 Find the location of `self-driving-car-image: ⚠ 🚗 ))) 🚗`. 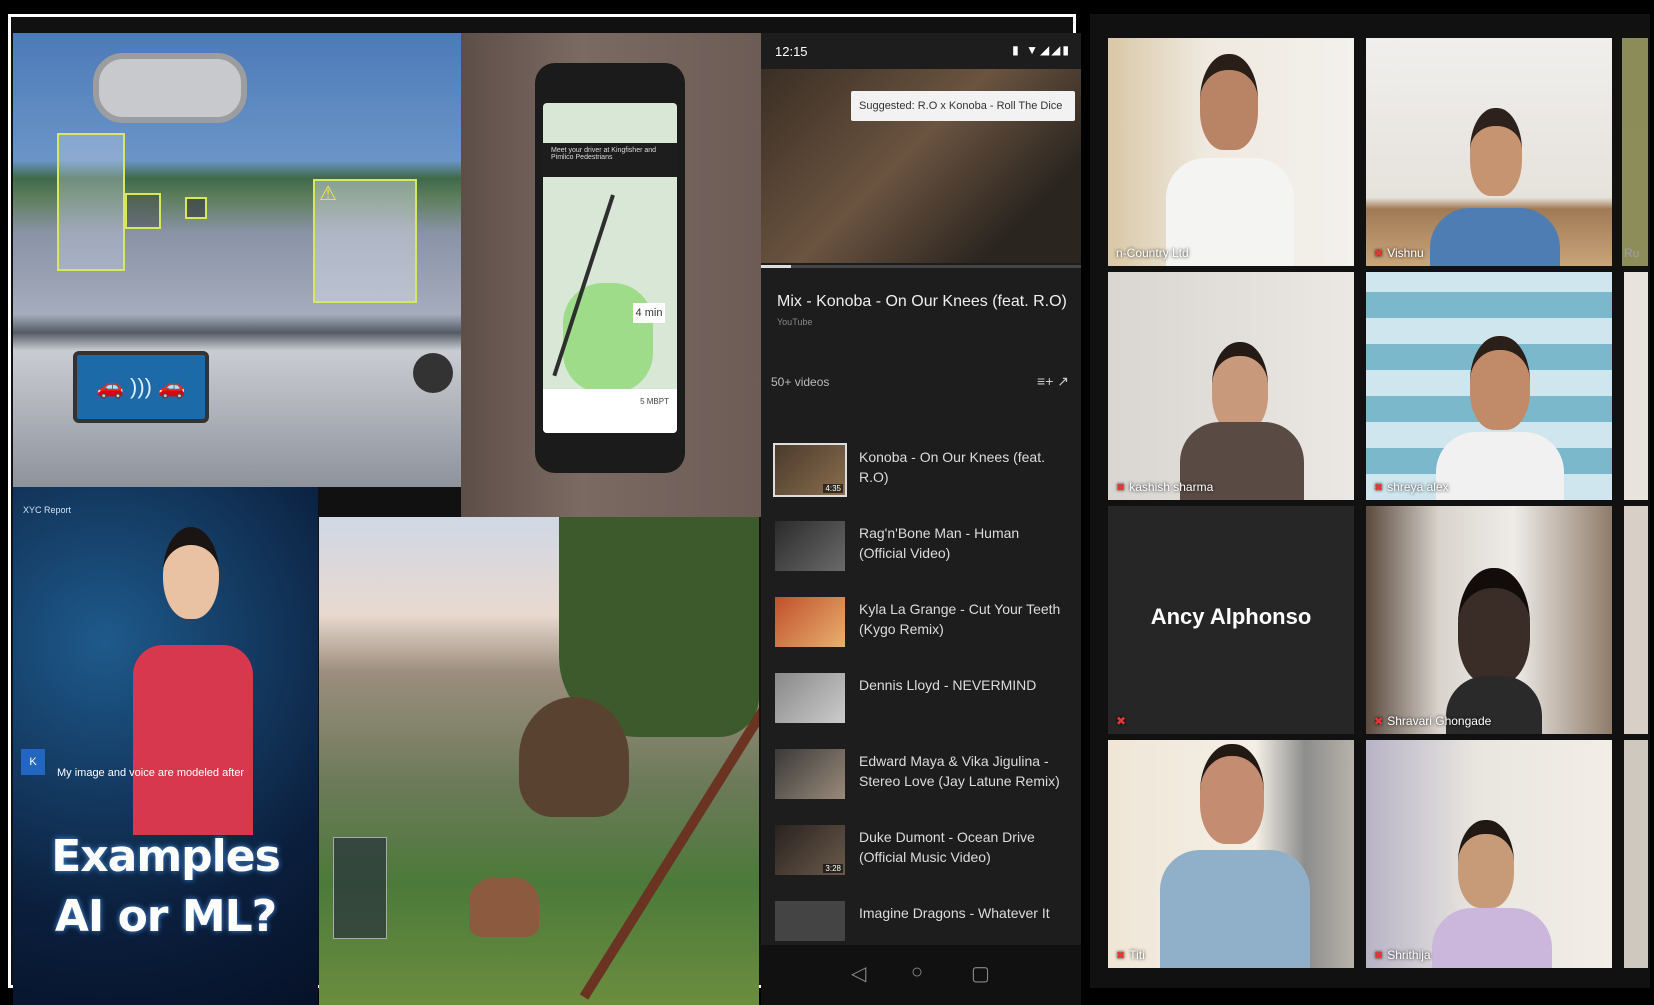

self-driving-car-image: ⚠ 🚗 ))) 🚗 is located at coordinates (237, 260).